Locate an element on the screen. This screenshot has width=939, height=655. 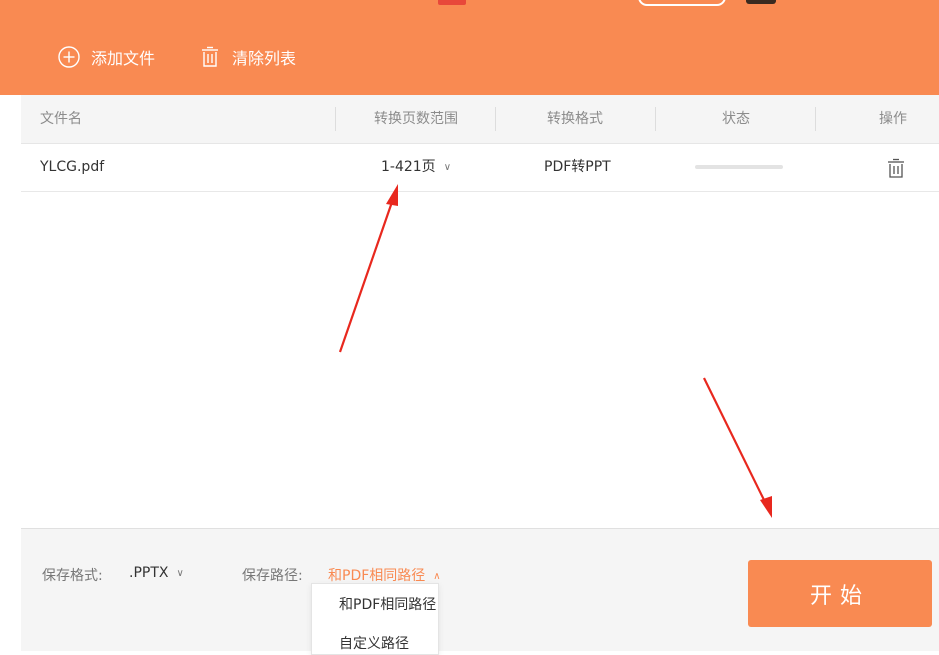
save-path-dropdown: 和PDF相同路径 自定义路径 is located at coordinates (375, 619).